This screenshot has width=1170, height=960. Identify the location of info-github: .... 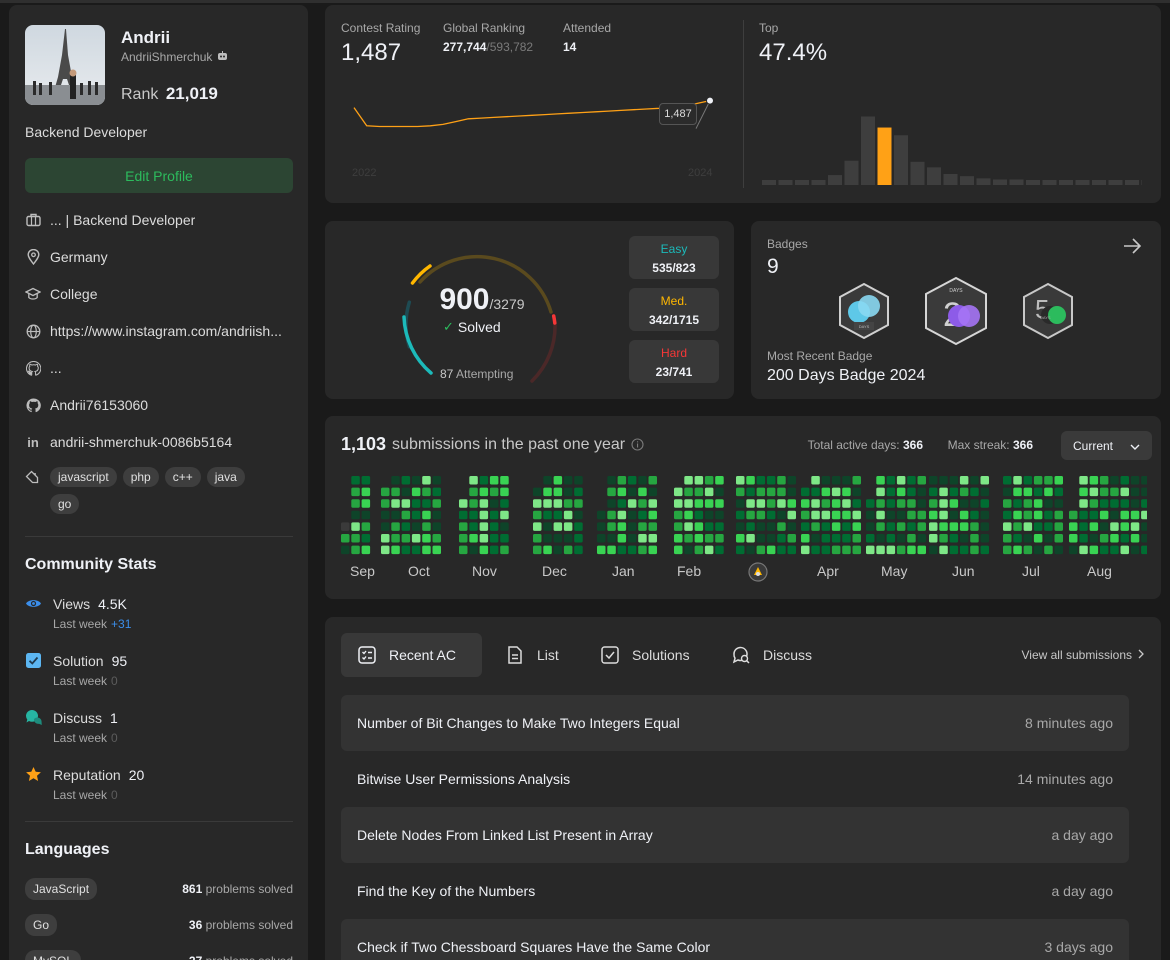
(43, 368).